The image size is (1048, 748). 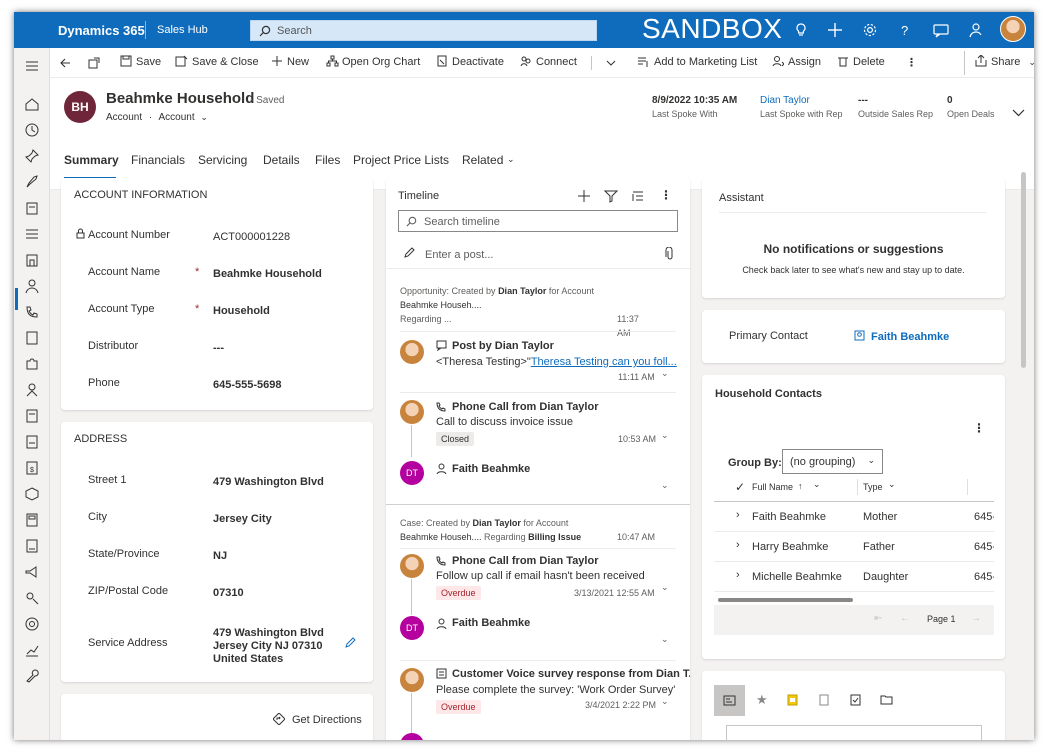 I want to click on assist-icon, so click(x=977, y=30).